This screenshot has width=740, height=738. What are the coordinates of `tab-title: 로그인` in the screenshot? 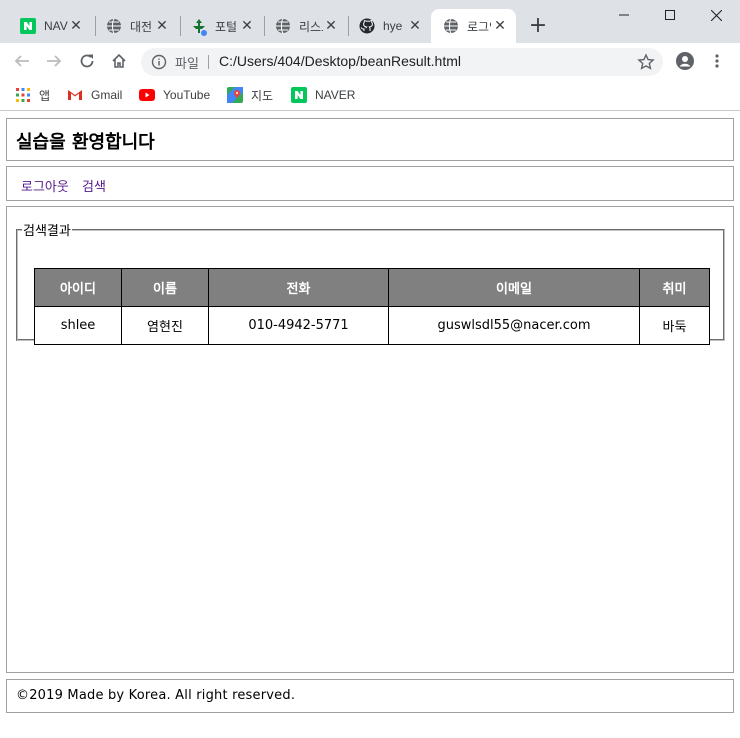 It's located at (479, 26).